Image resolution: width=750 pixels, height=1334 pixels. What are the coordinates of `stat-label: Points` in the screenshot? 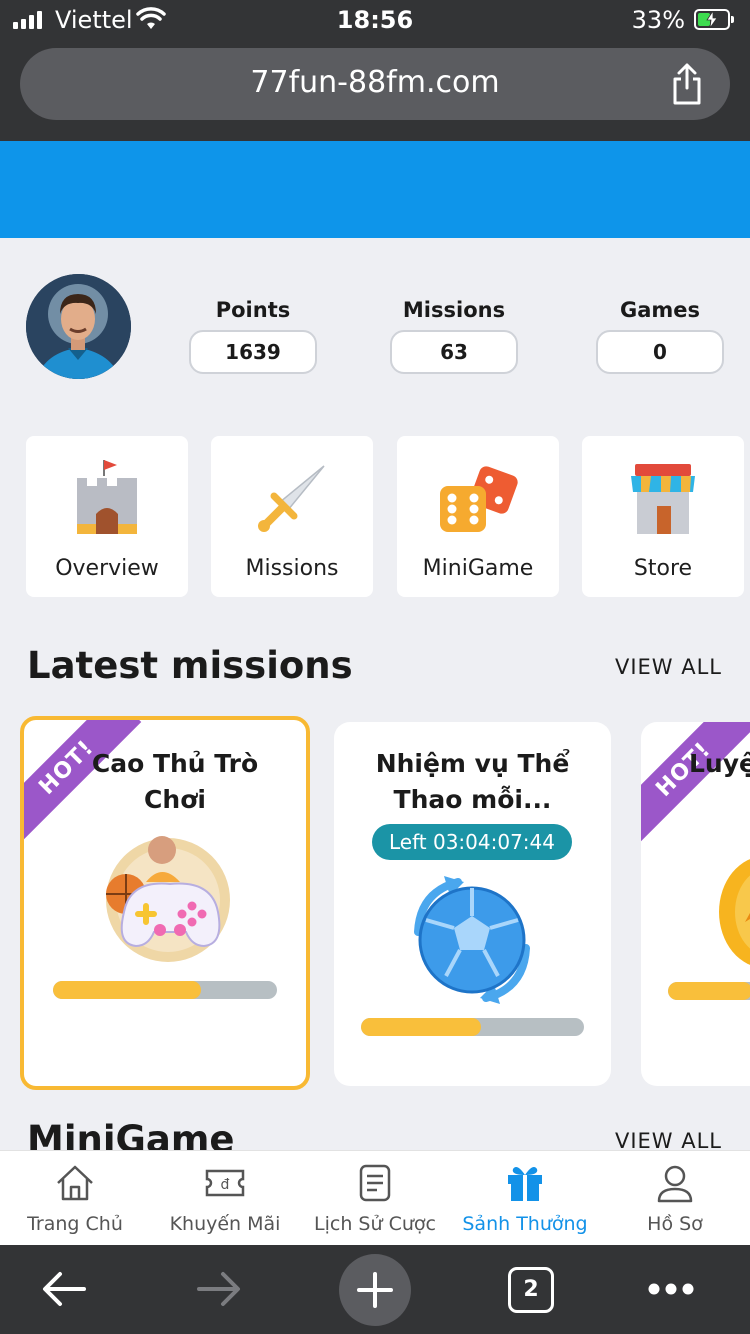 It's located at (253, 310).